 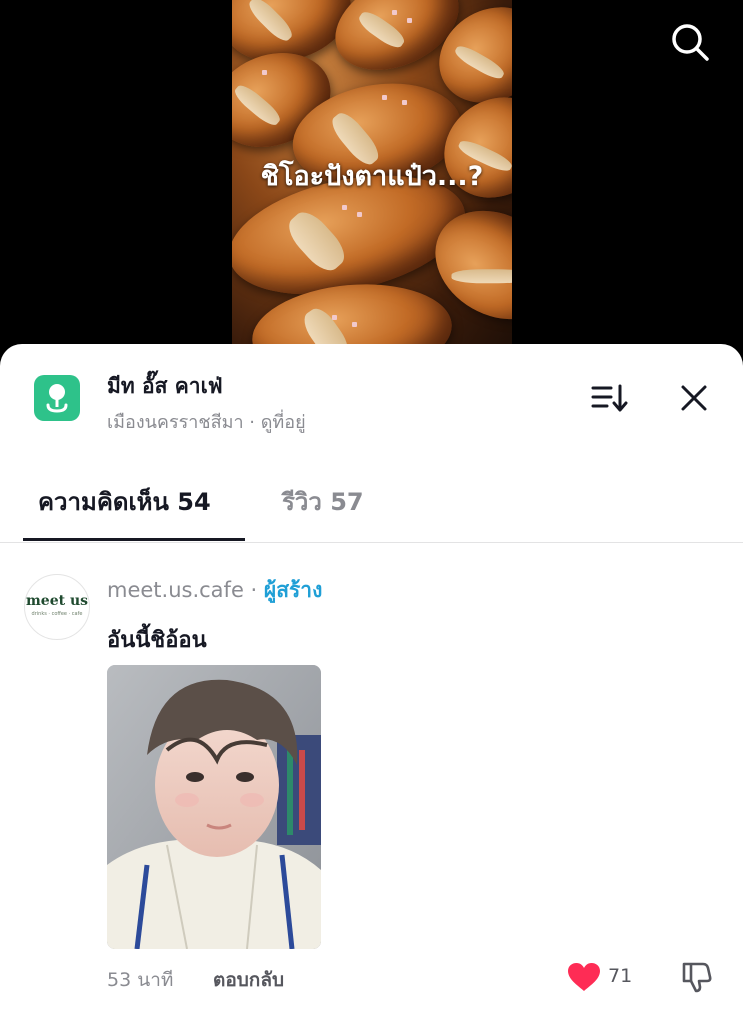 I want to click on search-button, so click(x=690, y=42).